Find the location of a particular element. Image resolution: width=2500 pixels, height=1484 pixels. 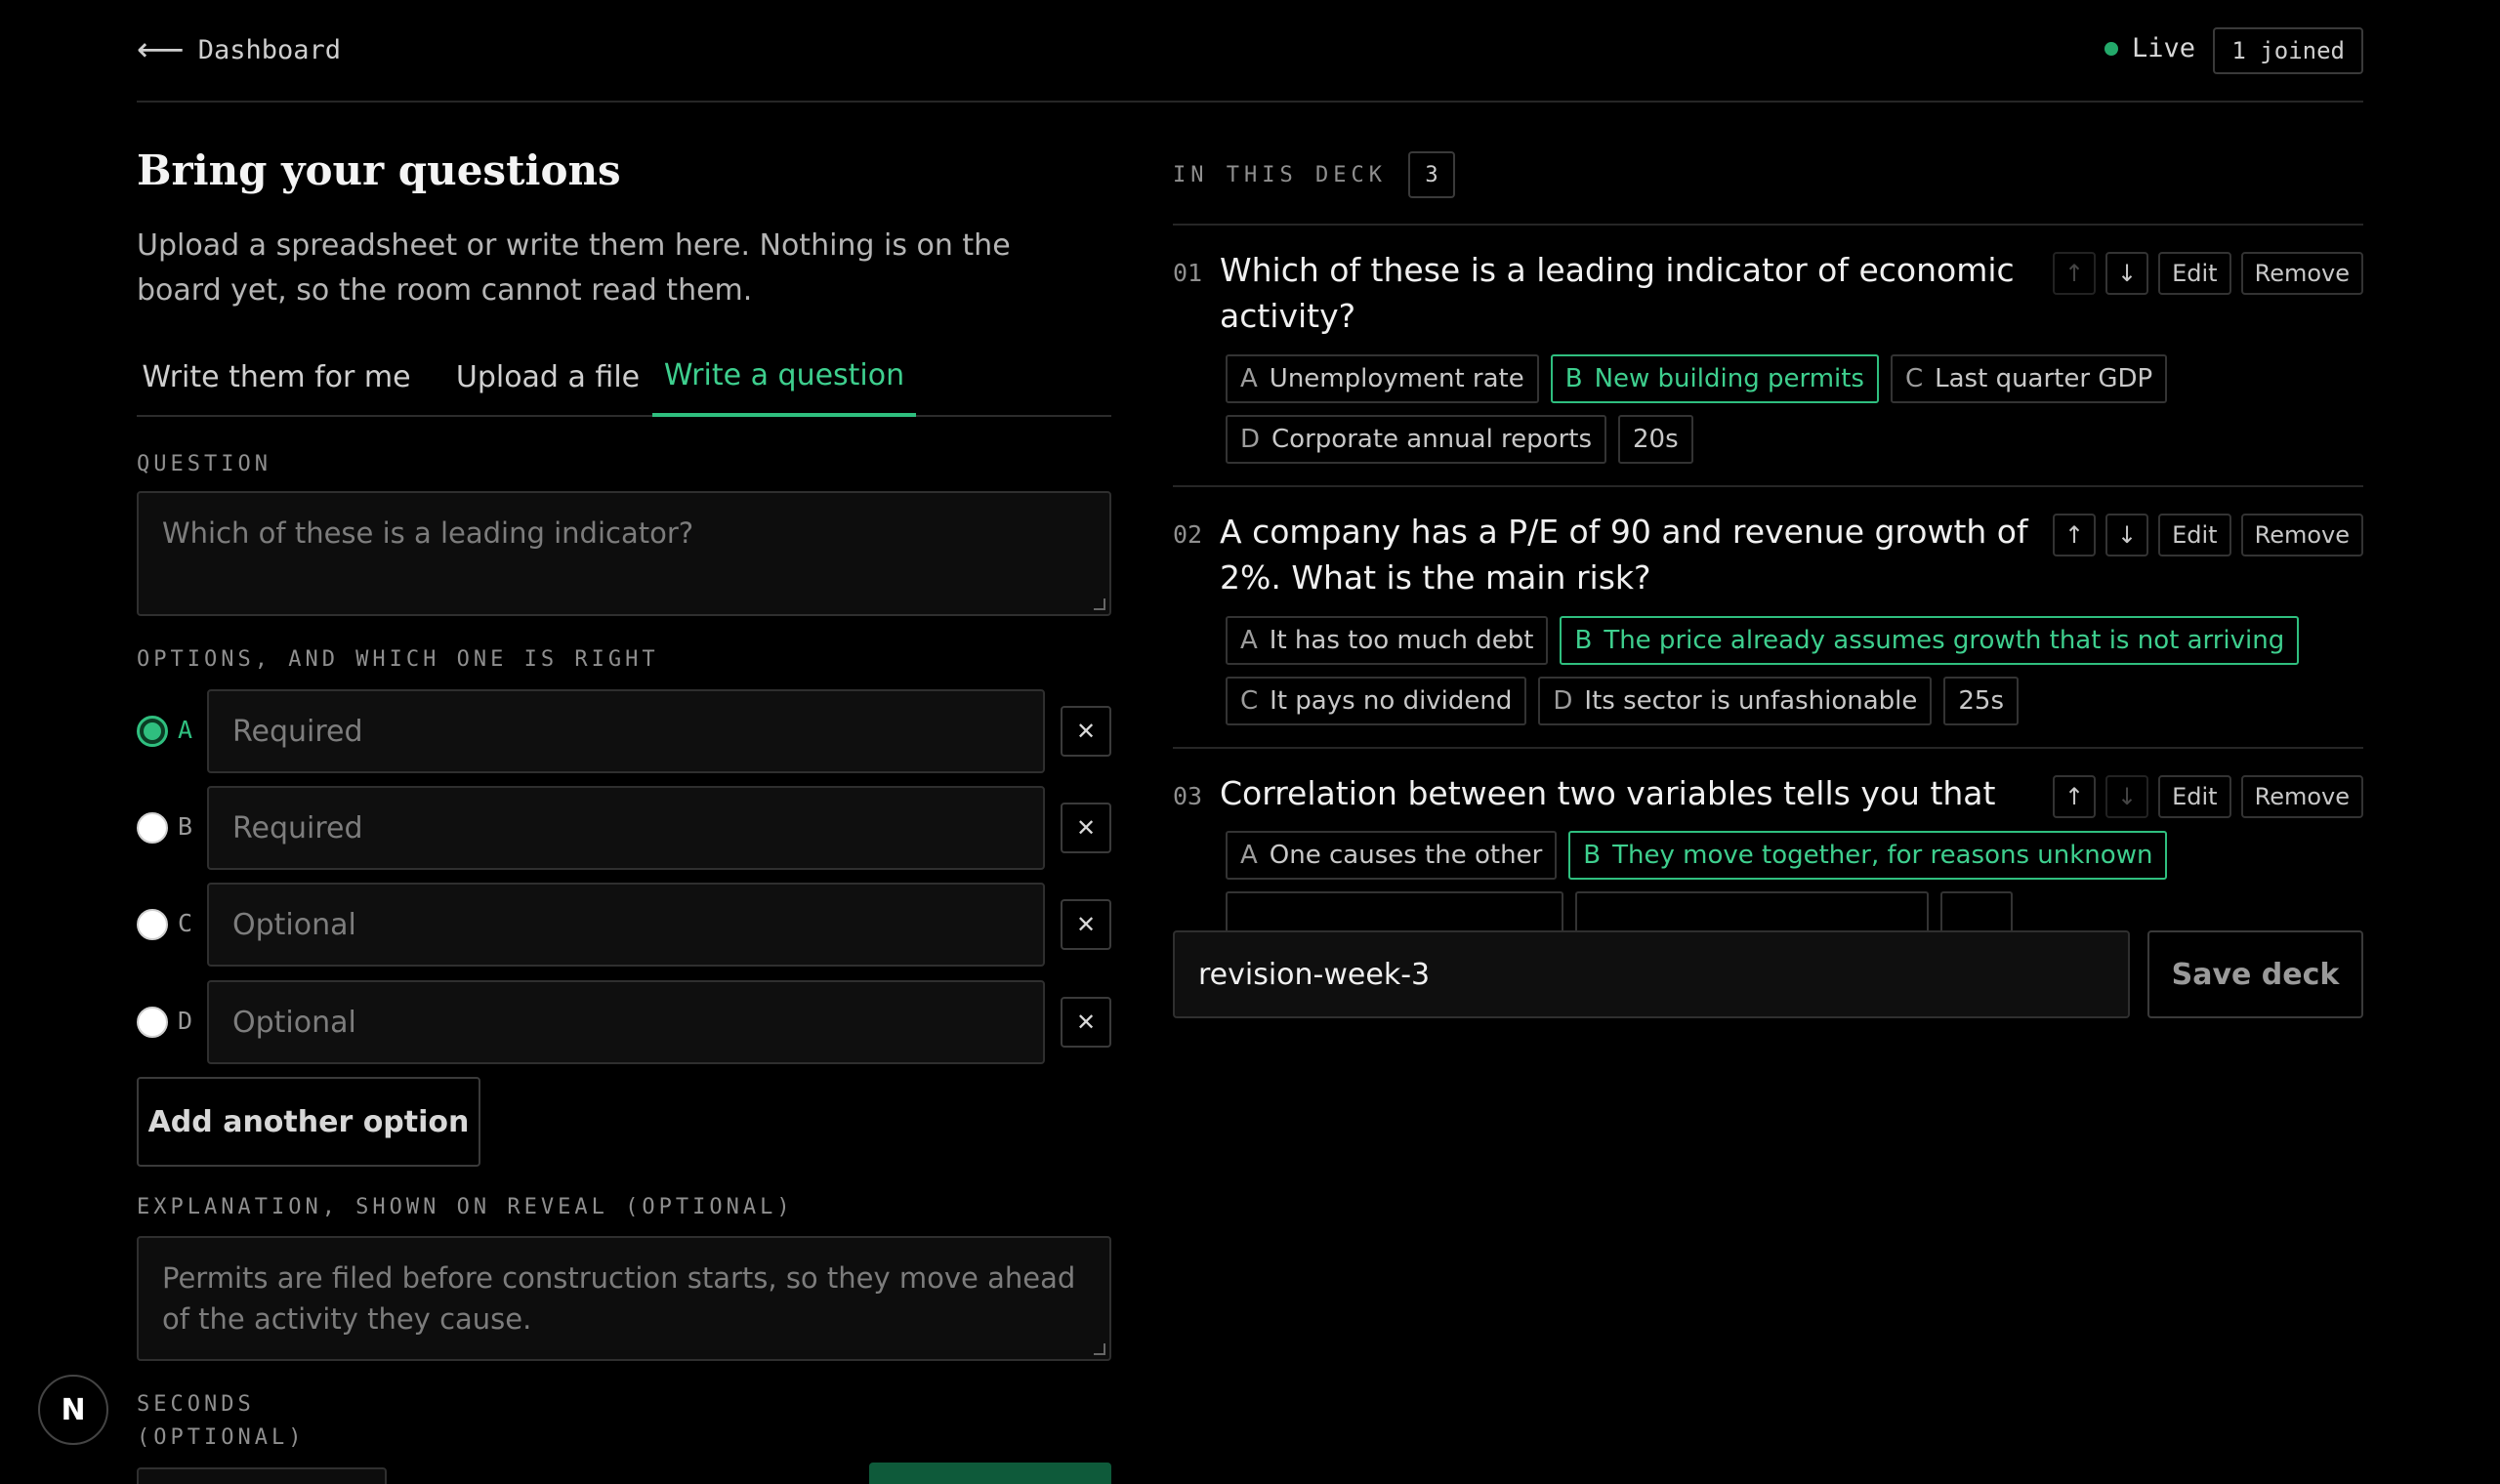

live-label: Live is located at coordinates (2163, 48).